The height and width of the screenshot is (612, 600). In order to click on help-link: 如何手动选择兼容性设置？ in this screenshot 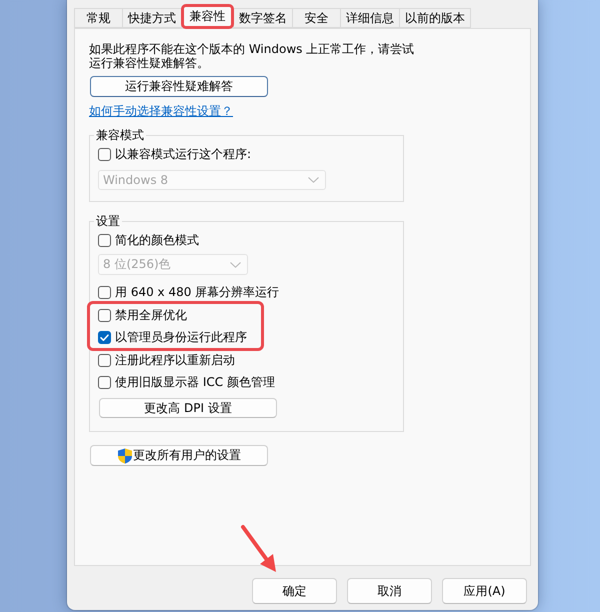, I will do `click(161, 111)`.